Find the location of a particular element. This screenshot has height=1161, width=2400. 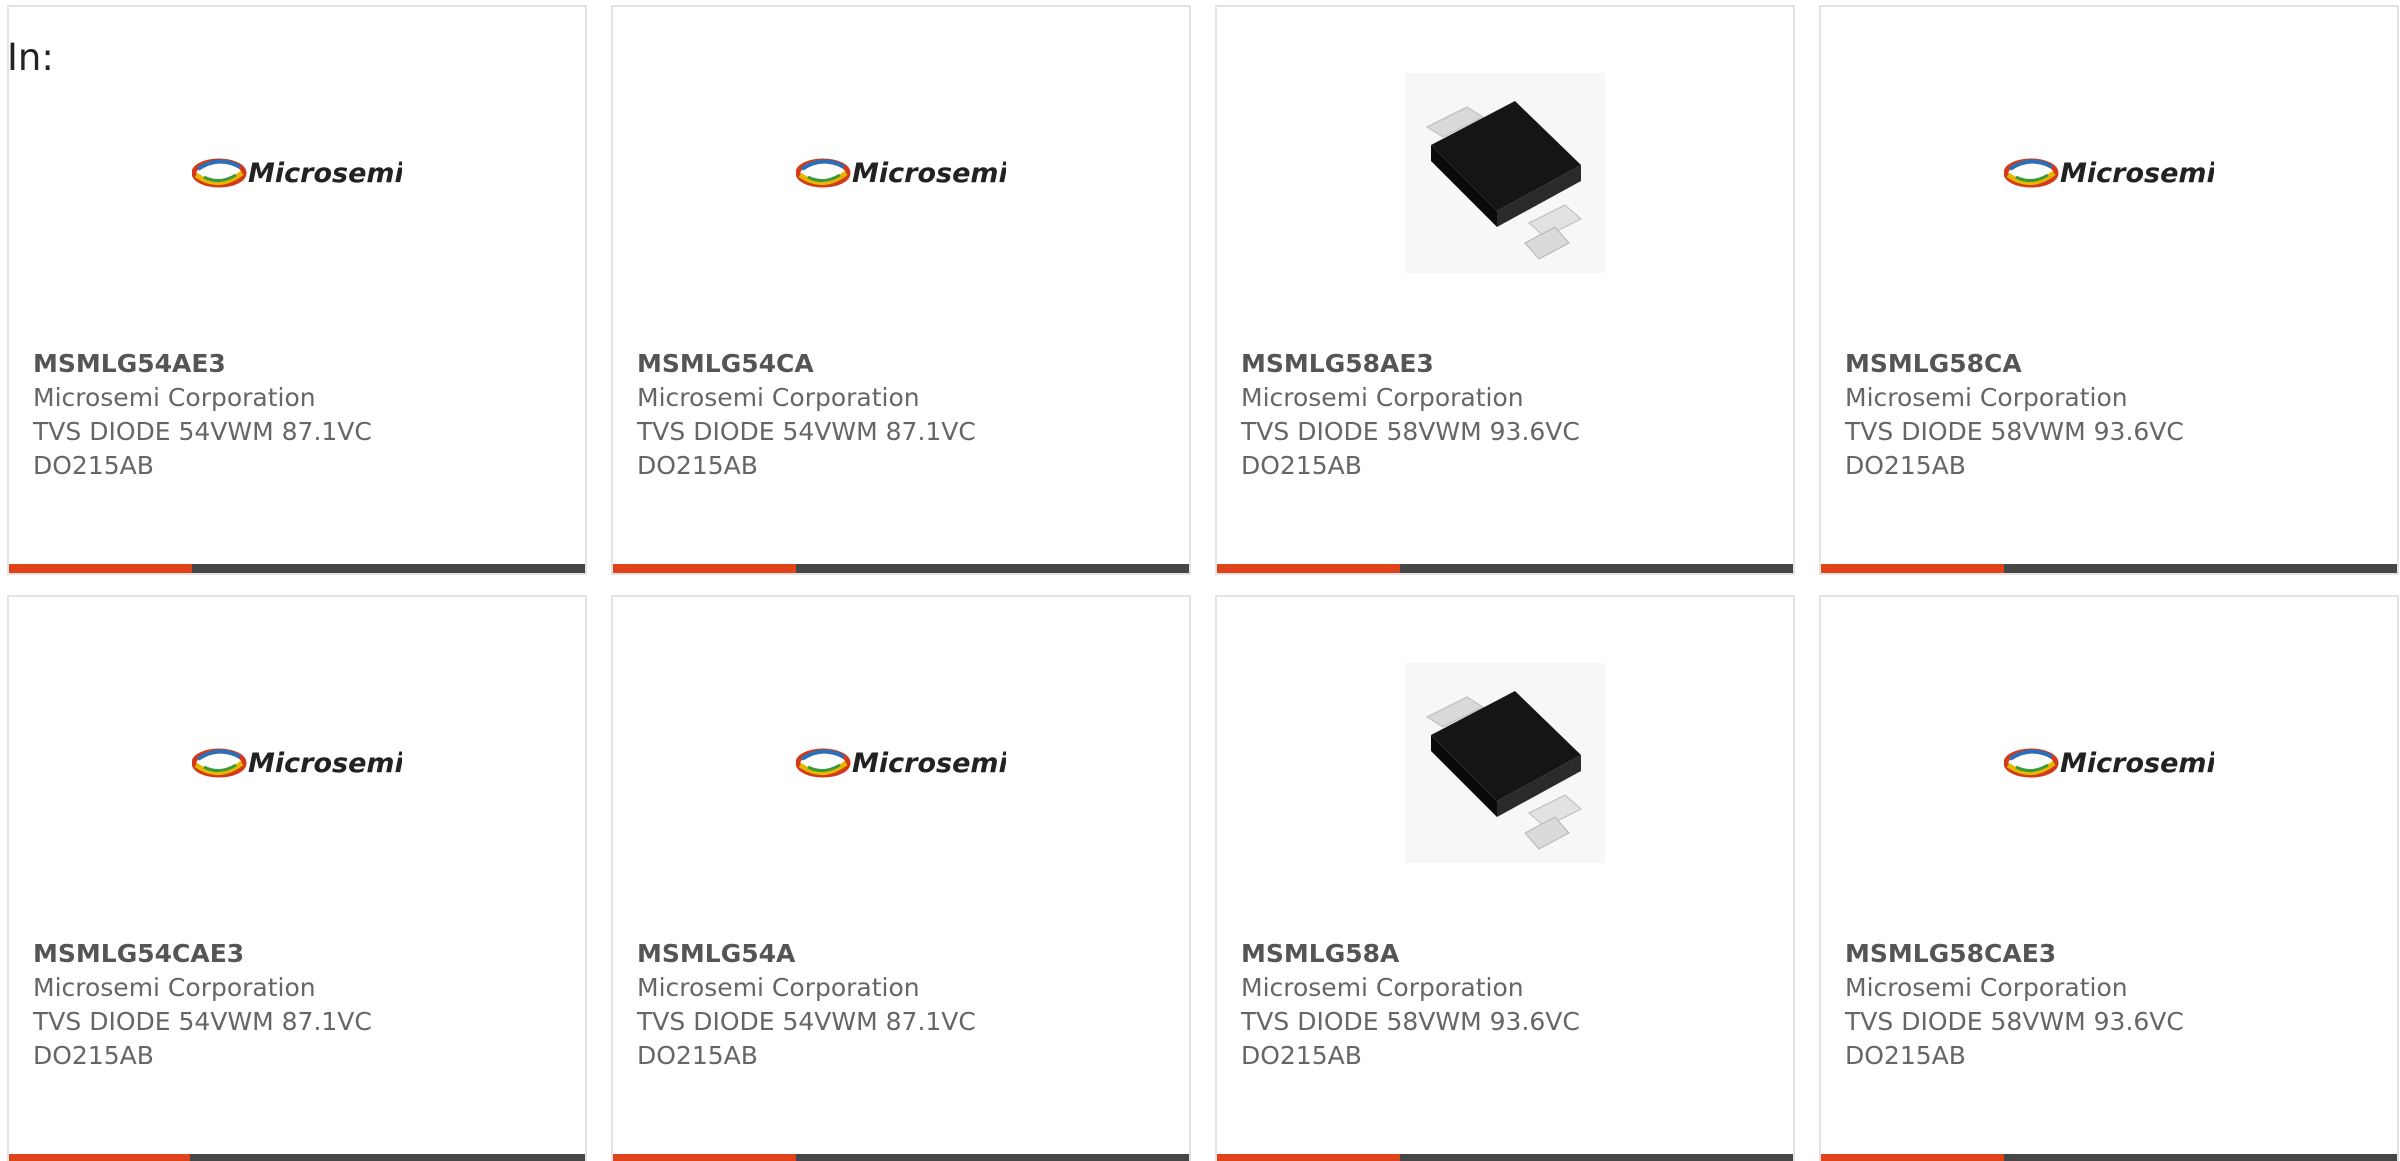

part-number: MSMLG58CA is located at coordinates (2116, 364).